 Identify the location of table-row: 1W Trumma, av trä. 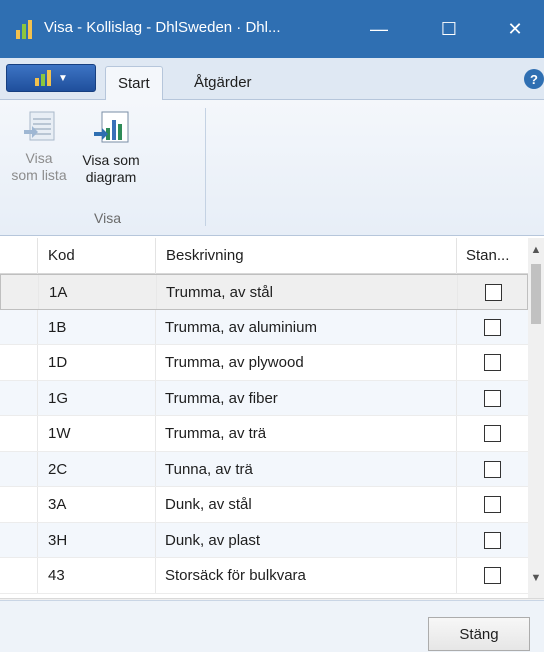
(264, 434).